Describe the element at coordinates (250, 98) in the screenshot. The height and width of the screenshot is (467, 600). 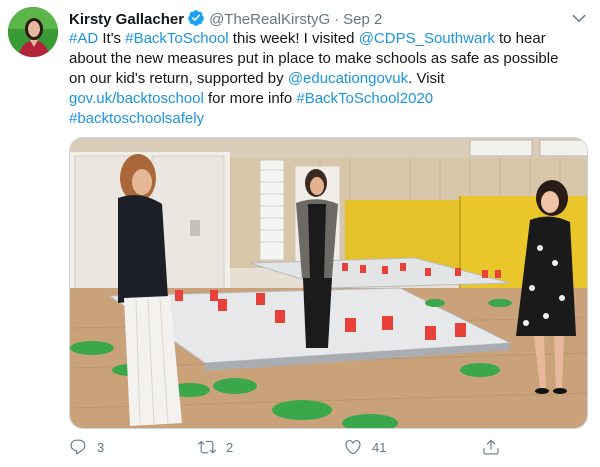
I see `tweet-text-segment: for more info` at that location.